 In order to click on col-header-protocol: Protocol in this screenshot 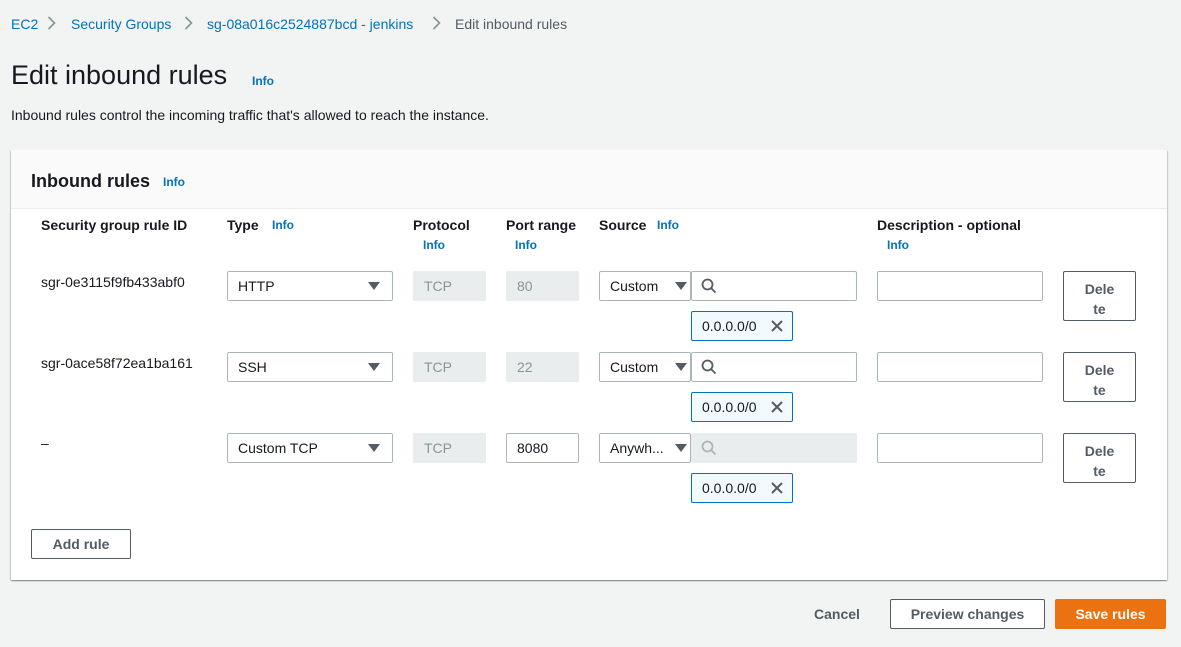, I will do `click(441, 225)`.